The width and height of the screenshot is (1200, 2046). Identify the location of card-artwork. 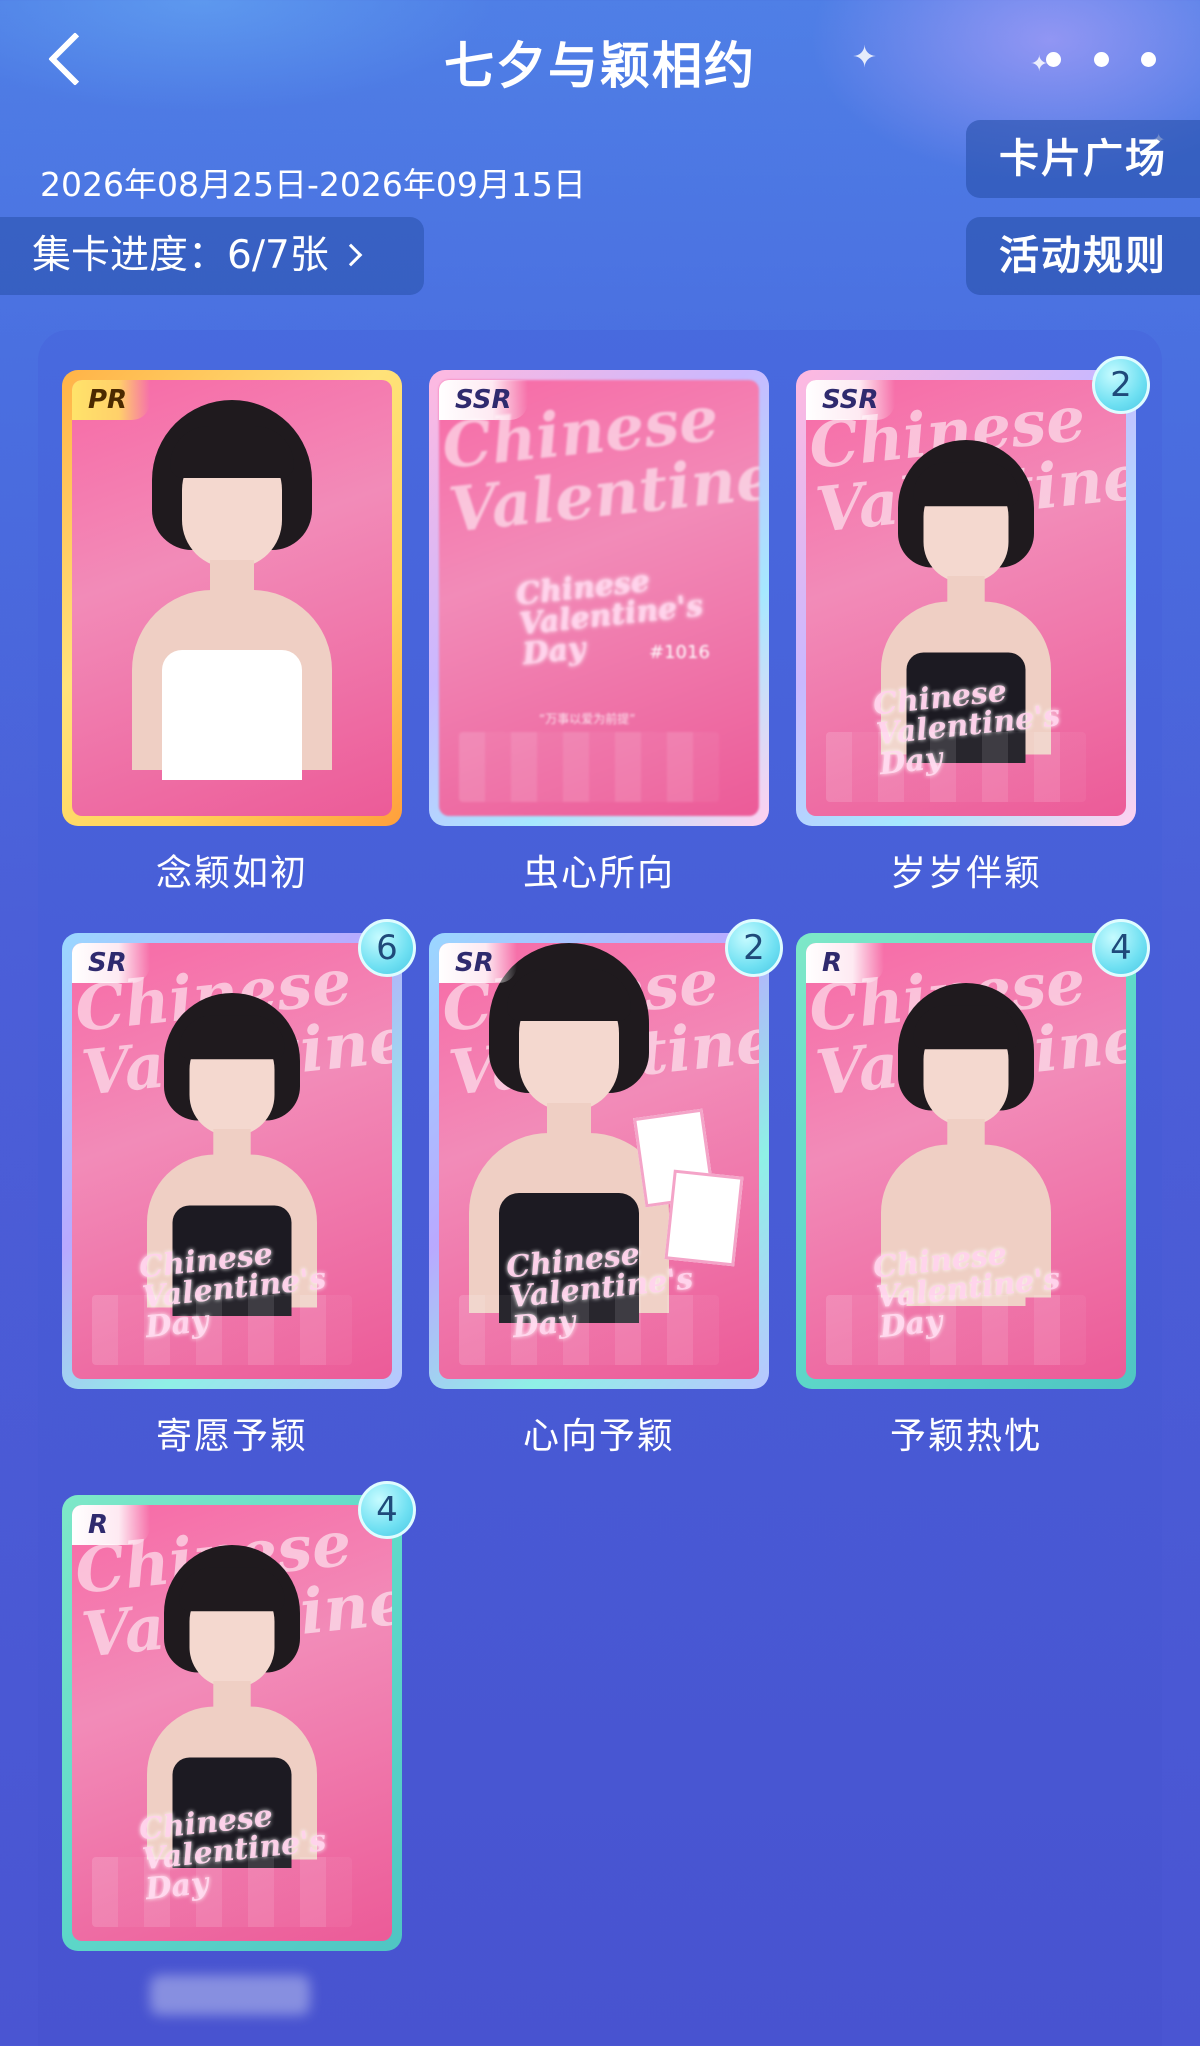
(232, 598).